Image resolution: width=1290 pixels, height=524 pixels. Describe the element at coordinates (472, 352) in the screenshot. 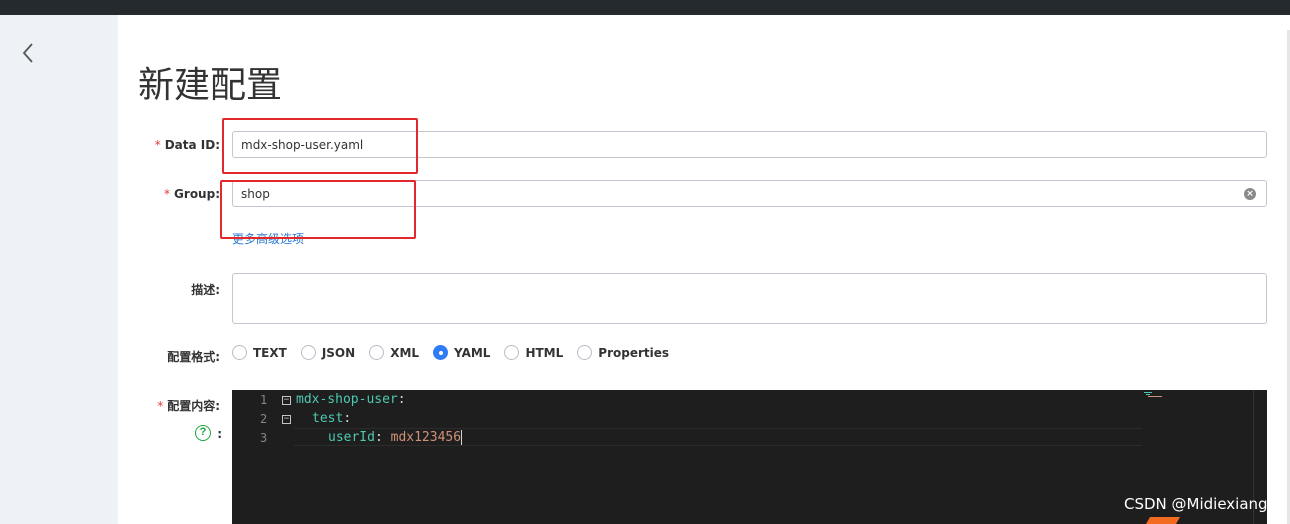

I see `radio-label: YAML` at that location.